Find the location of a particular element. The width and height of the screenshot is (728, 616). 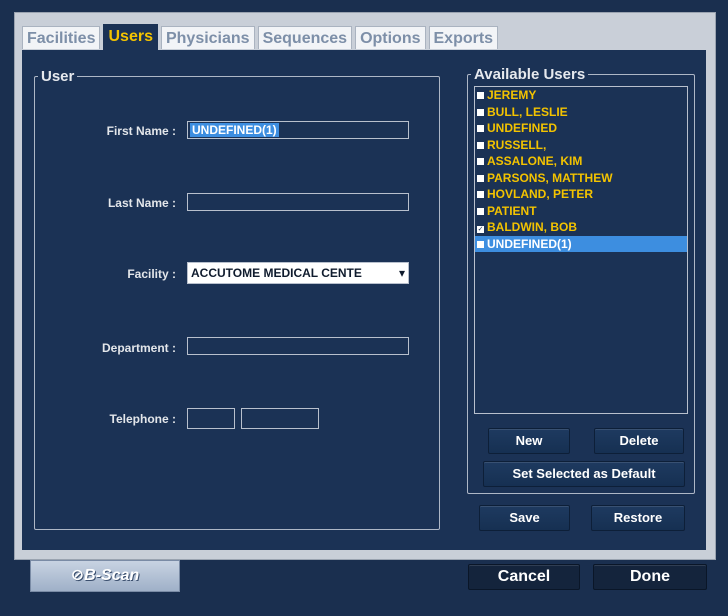

list-item-label: UNDEFINED(1) is located at coordinates (529, 243).